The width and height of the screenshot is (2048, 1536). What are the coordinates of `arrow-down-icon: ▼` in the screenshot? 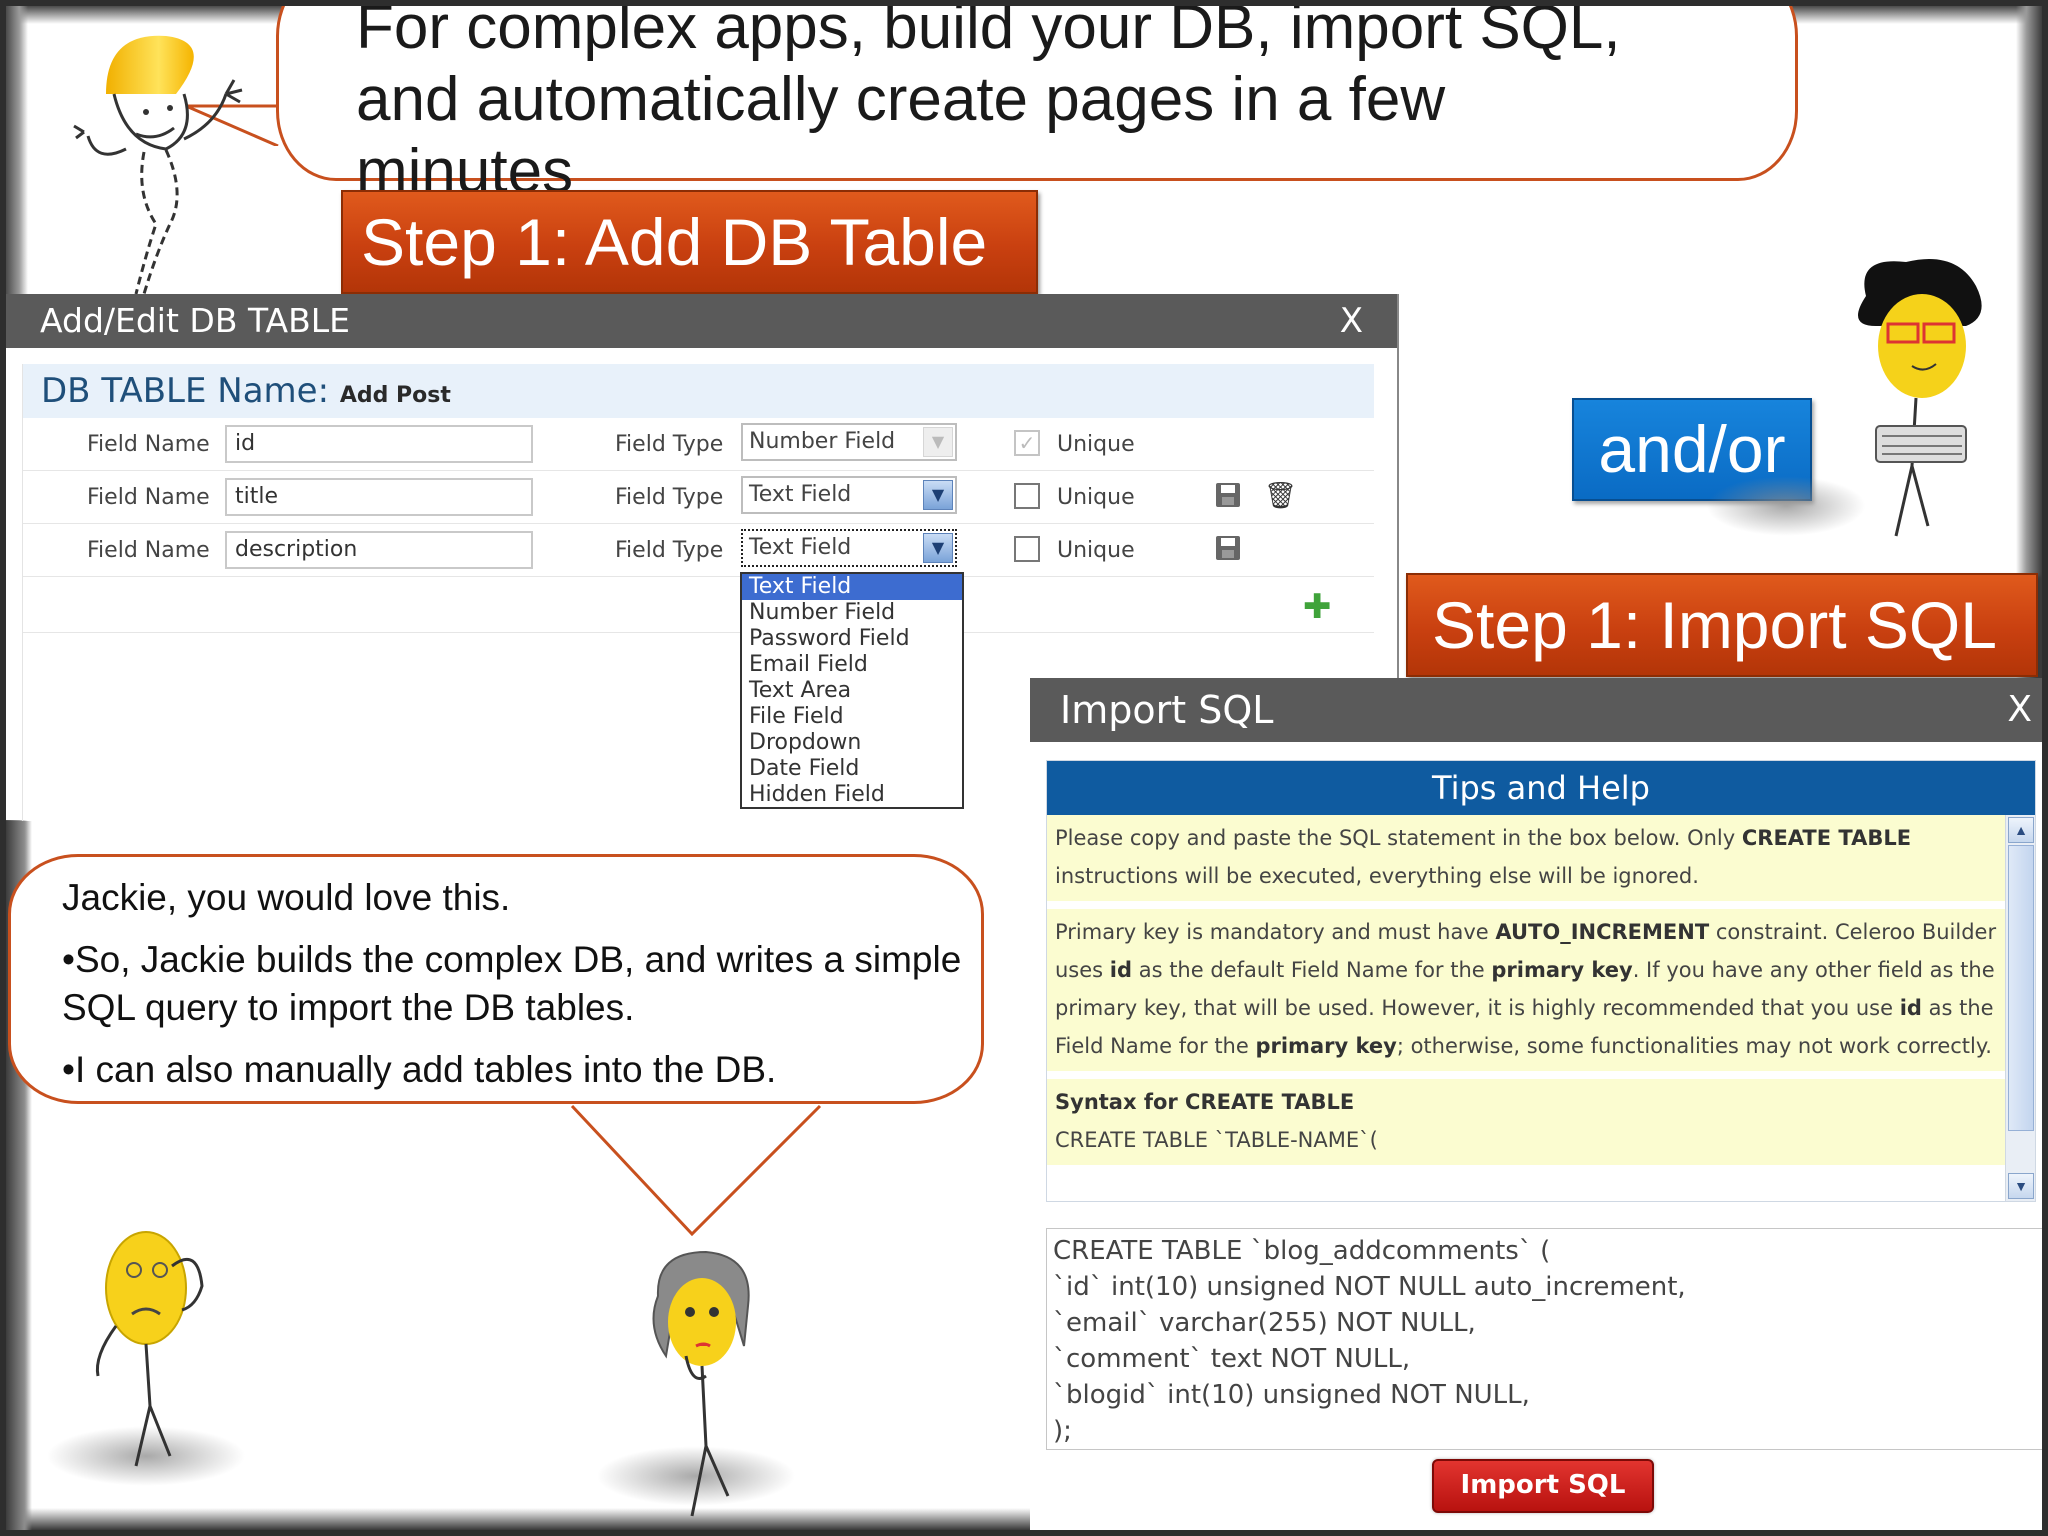 It's located at (2021, 1186).